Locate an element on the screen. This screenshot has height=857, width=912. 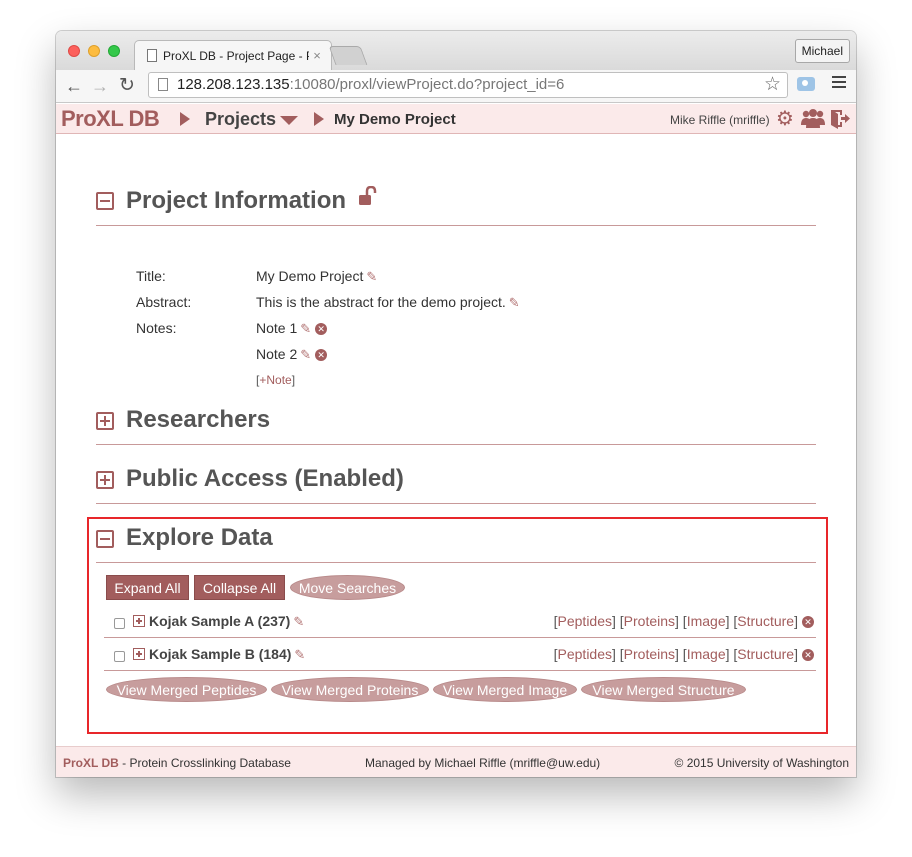
forward-icon: → is located at coordinates (100, 86).